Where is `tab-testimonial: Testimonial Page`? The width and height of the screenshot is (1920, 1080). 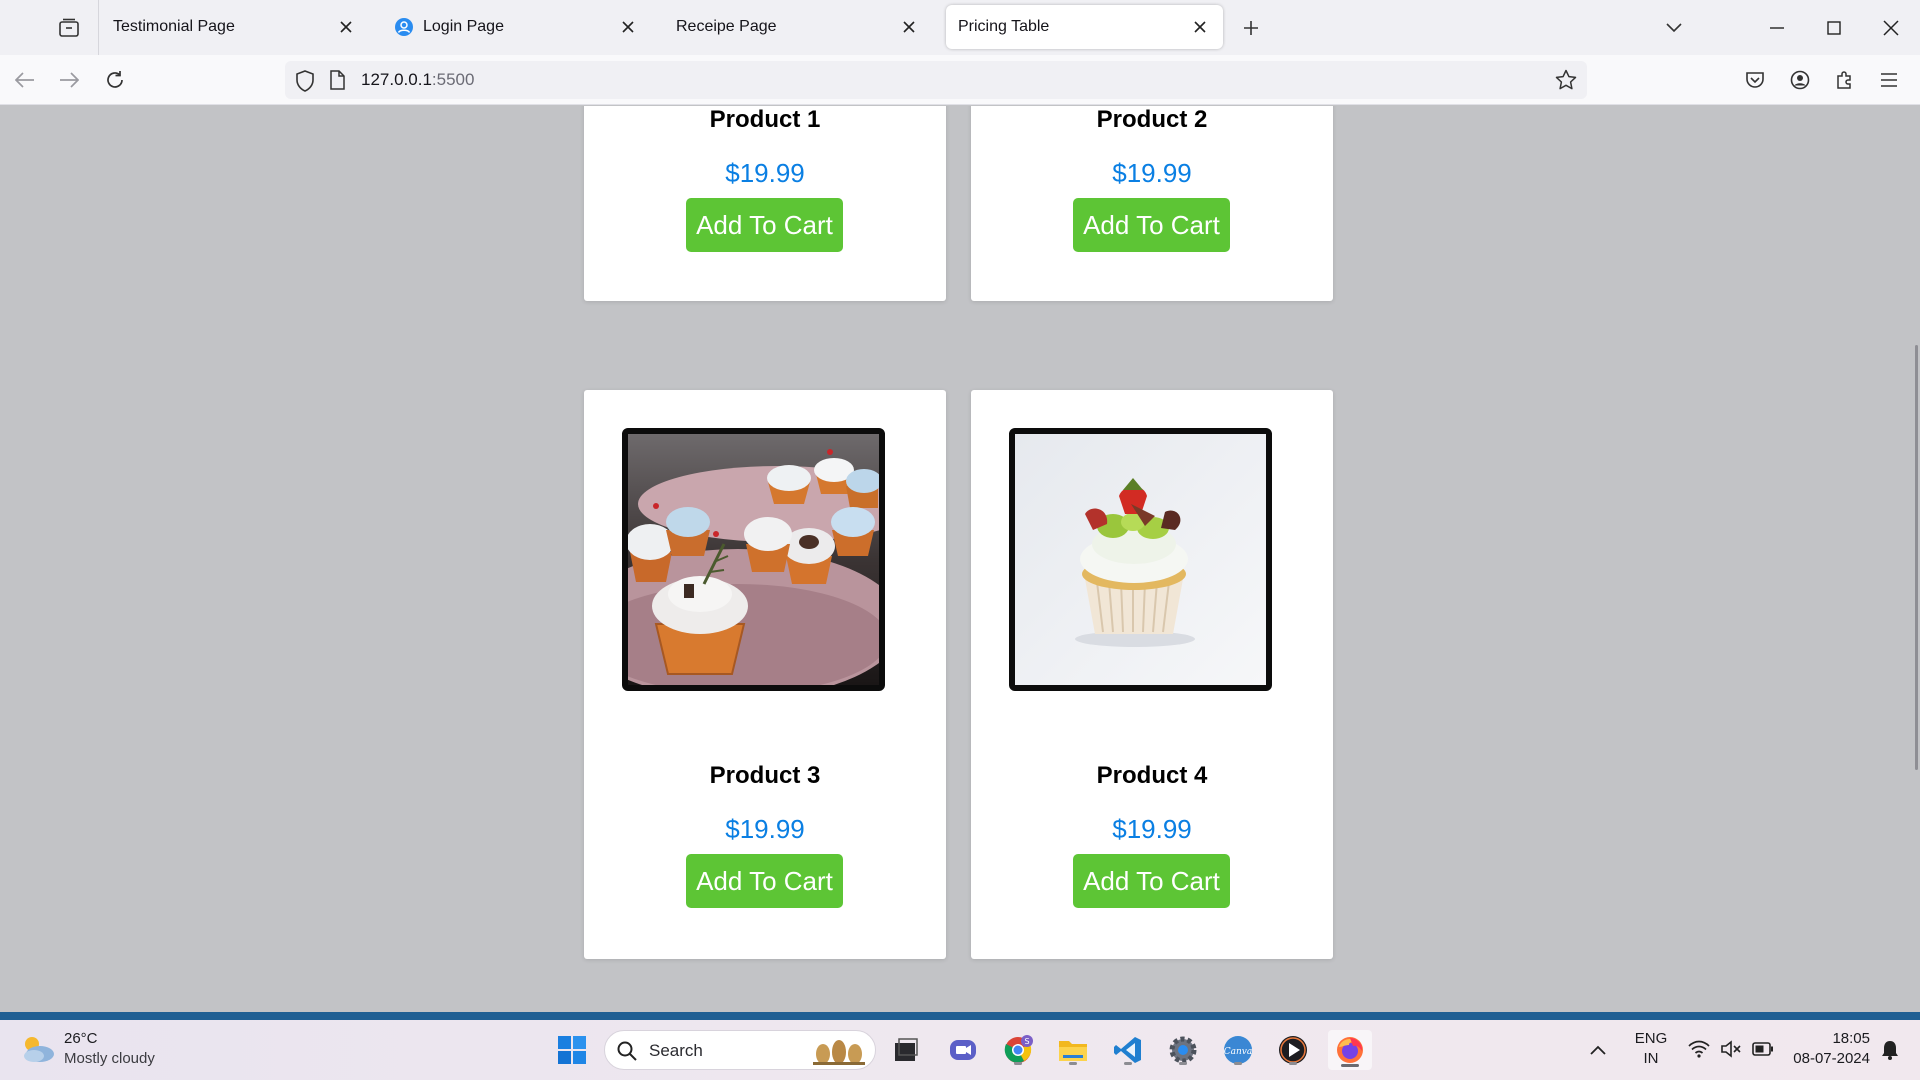 tab-testimonial: Testimonial Page is located at coordinates (235, 27).